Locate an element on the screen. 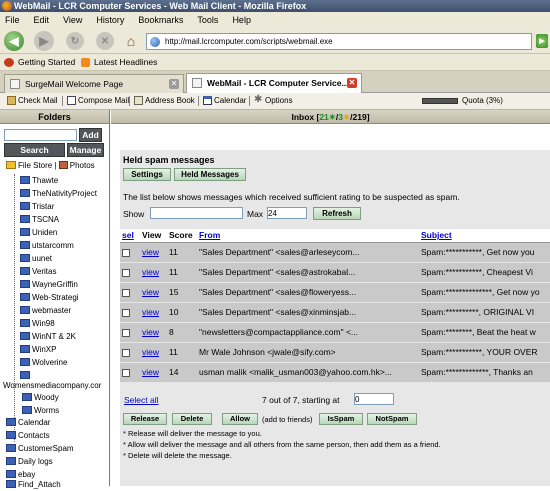 This screenshot has width=550, height=491. home-icon: ⌂ is located at coordinates (131, 41).